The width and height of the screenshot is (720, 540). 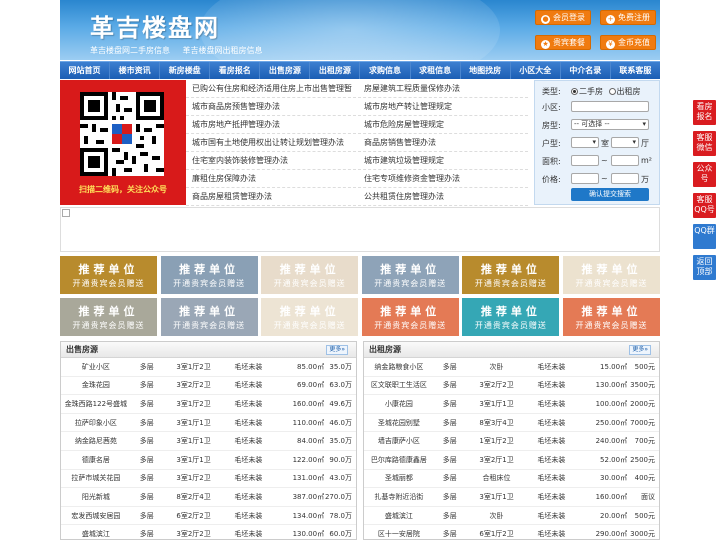 What do you see at coordinates (586, 70) in the screenshot?
I see `nav-agents: 中介名录` at bounding box center [586, 70].